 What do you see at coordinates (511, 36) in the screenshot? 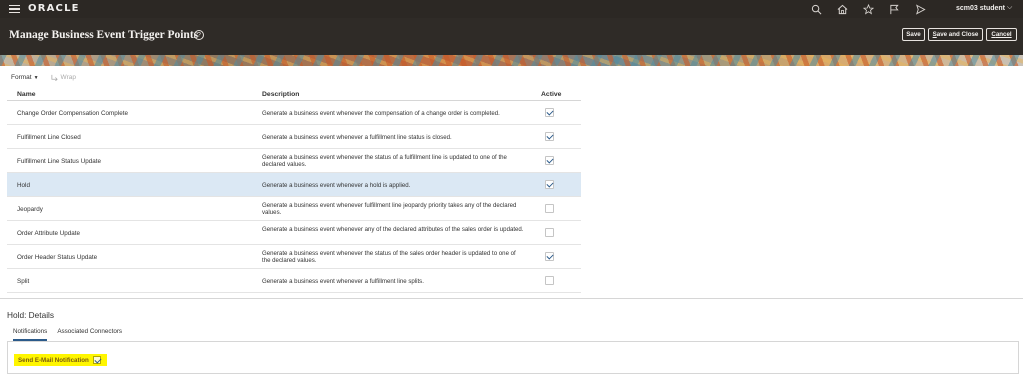
I see `page-header: Manage Business Event Trigger Points ?` at bounding box center [511, 36].